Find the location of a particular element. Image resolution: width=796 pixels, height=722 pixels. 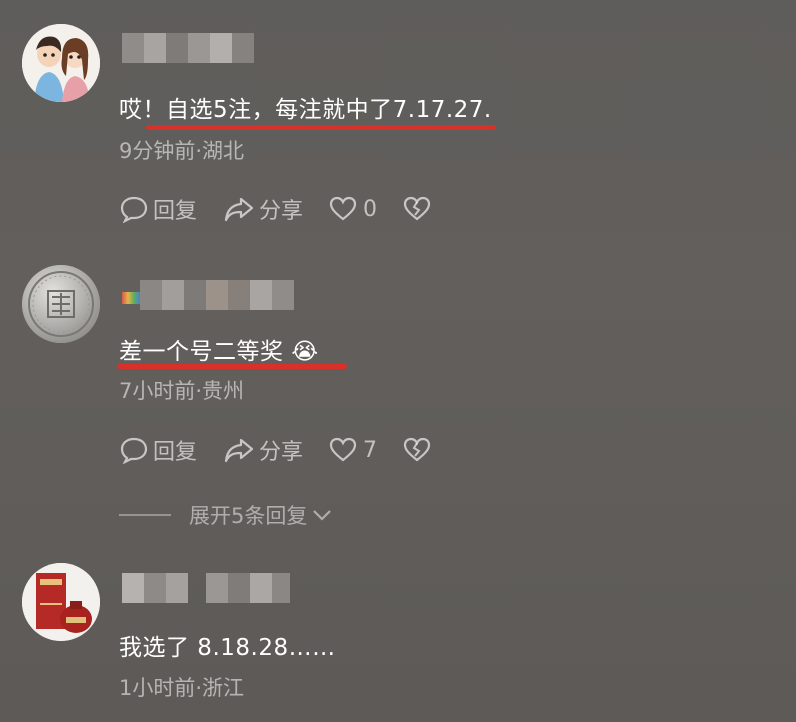

comment-actions: 回复 分享 7 is located at coordinates (275, 450).